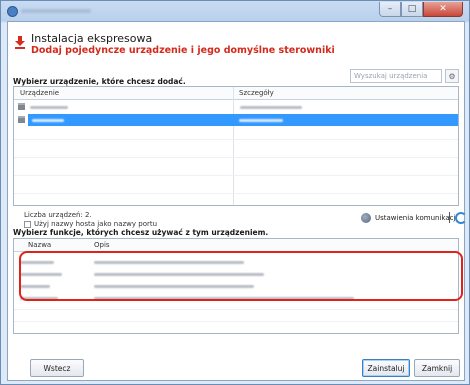 The image size is (470, 385). What do you see at coordinates (238, 120) in the screenshot?
I see `device-row-selected` at bounding box center [238, 120].